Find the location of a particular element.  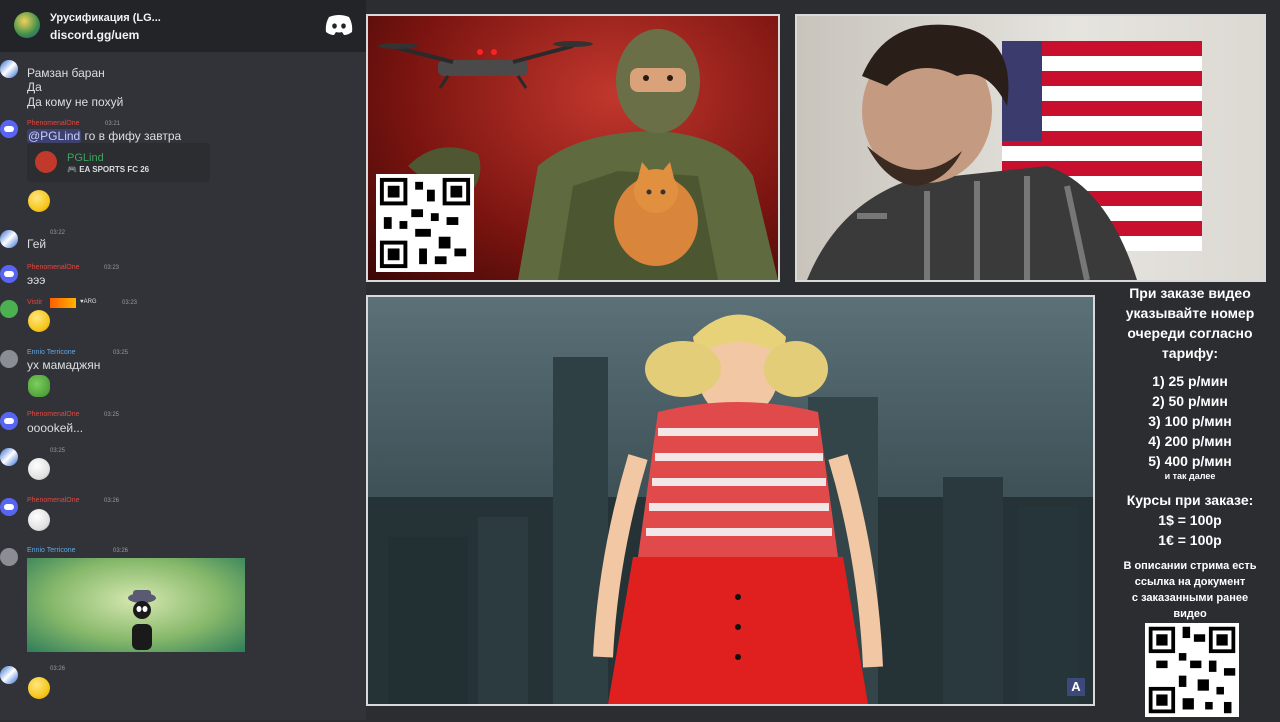

embed-username: PGLind is located at coordinates (85, 158).